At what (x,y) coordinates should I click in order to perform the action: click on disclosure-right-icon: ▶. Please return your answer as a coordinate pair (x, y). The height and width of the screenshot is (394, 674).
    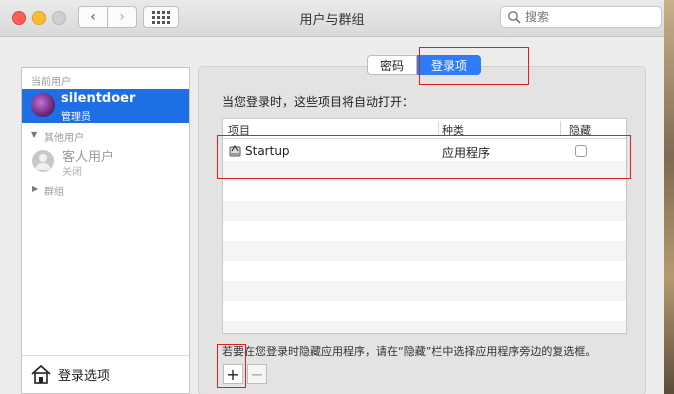
    Looking at the image, I should click on (35, 188).